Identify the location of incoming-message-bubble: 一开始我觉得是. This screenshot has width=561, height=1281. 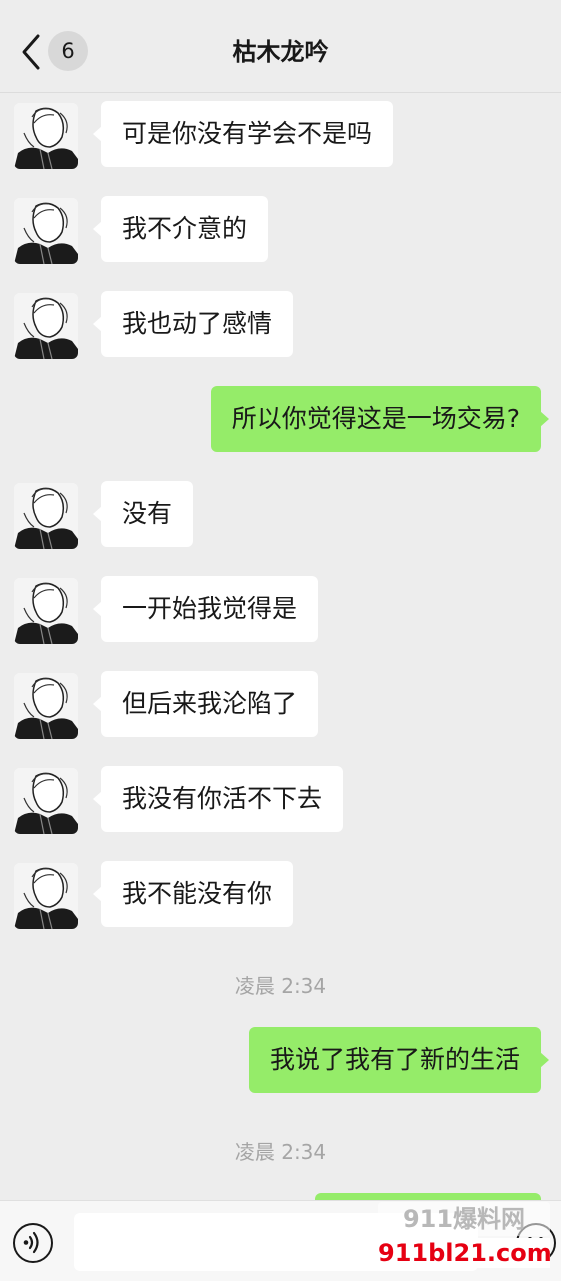
(205, 609).